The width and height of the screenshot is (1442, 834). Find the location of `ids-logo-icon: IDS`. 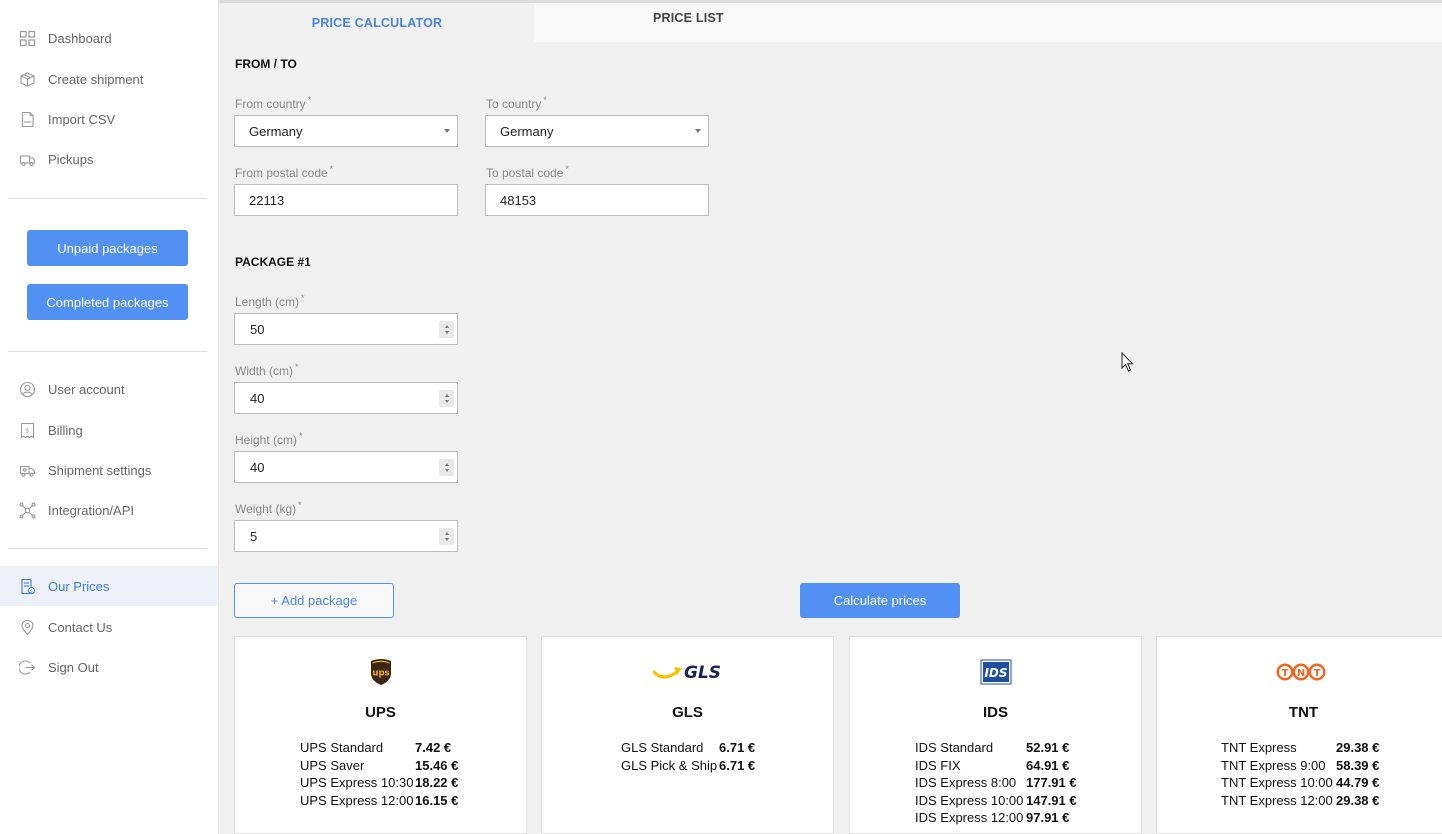

ids-logo-icon: IDS is located at coordinates (995, 672).